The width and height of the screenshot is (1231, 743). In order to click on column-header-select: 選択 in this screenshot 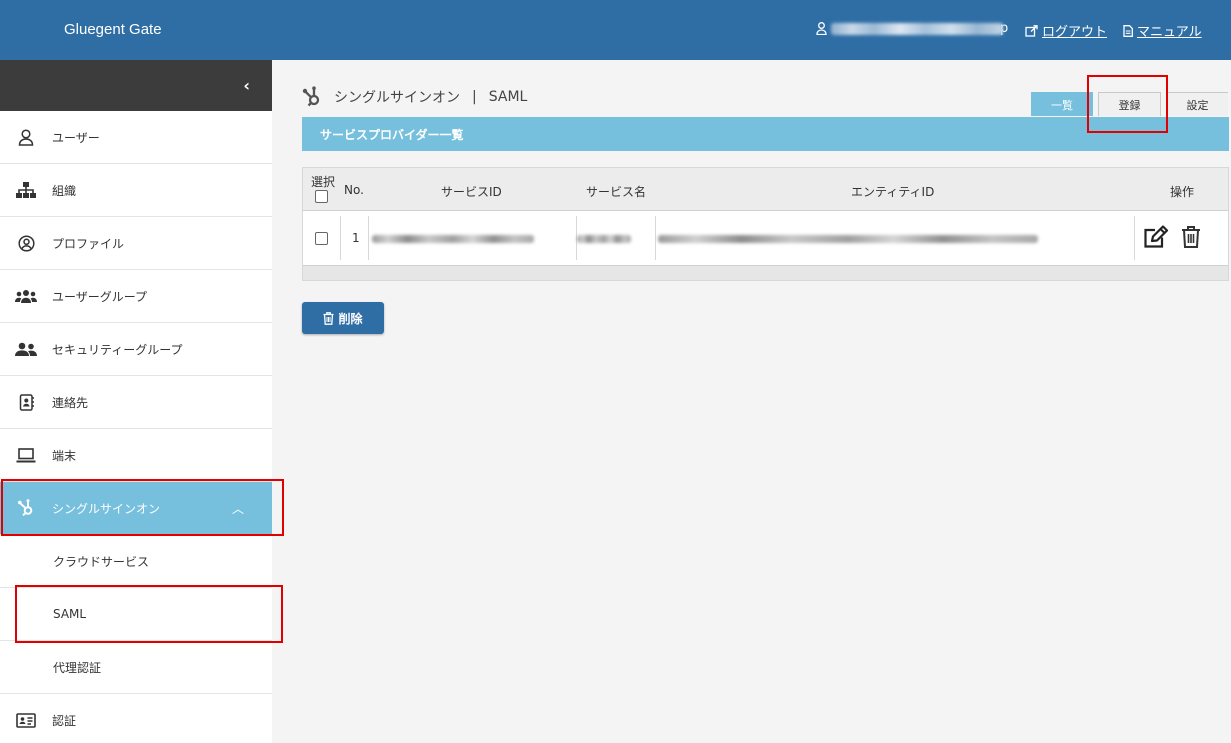, I will do `click(323, 182)`.